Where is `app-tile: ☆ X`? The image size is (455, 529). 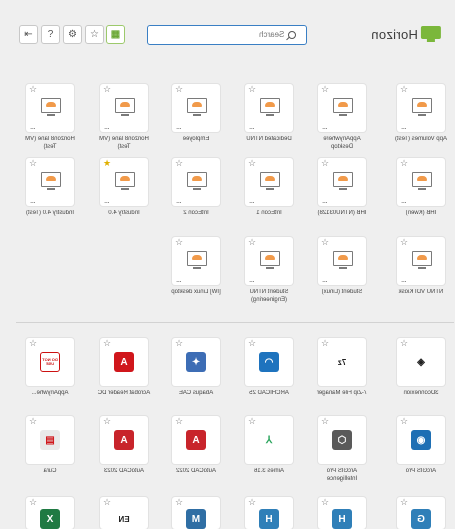
app-tile: ☆ X is located at coordinates (50, 513).